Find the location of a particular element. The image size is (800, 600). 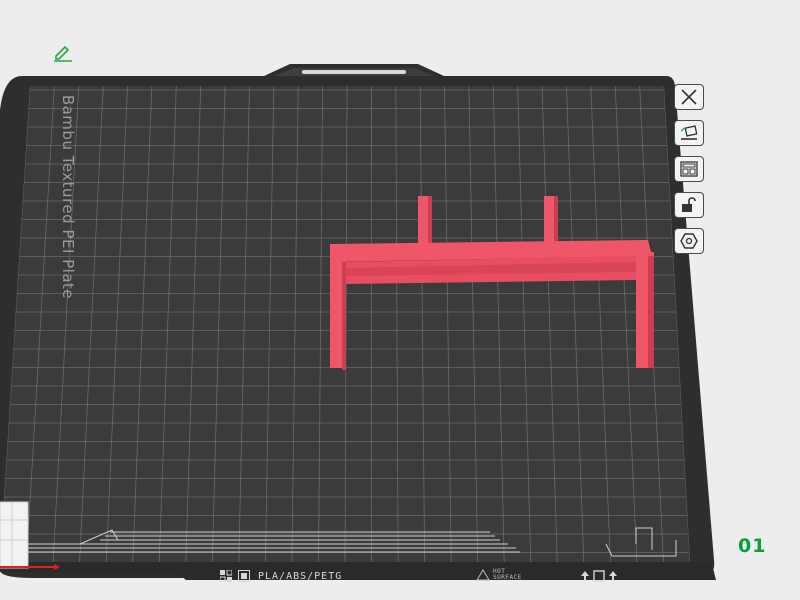

hot-surface-warning: HOT SURFACE is located at coordinates (499, 575).